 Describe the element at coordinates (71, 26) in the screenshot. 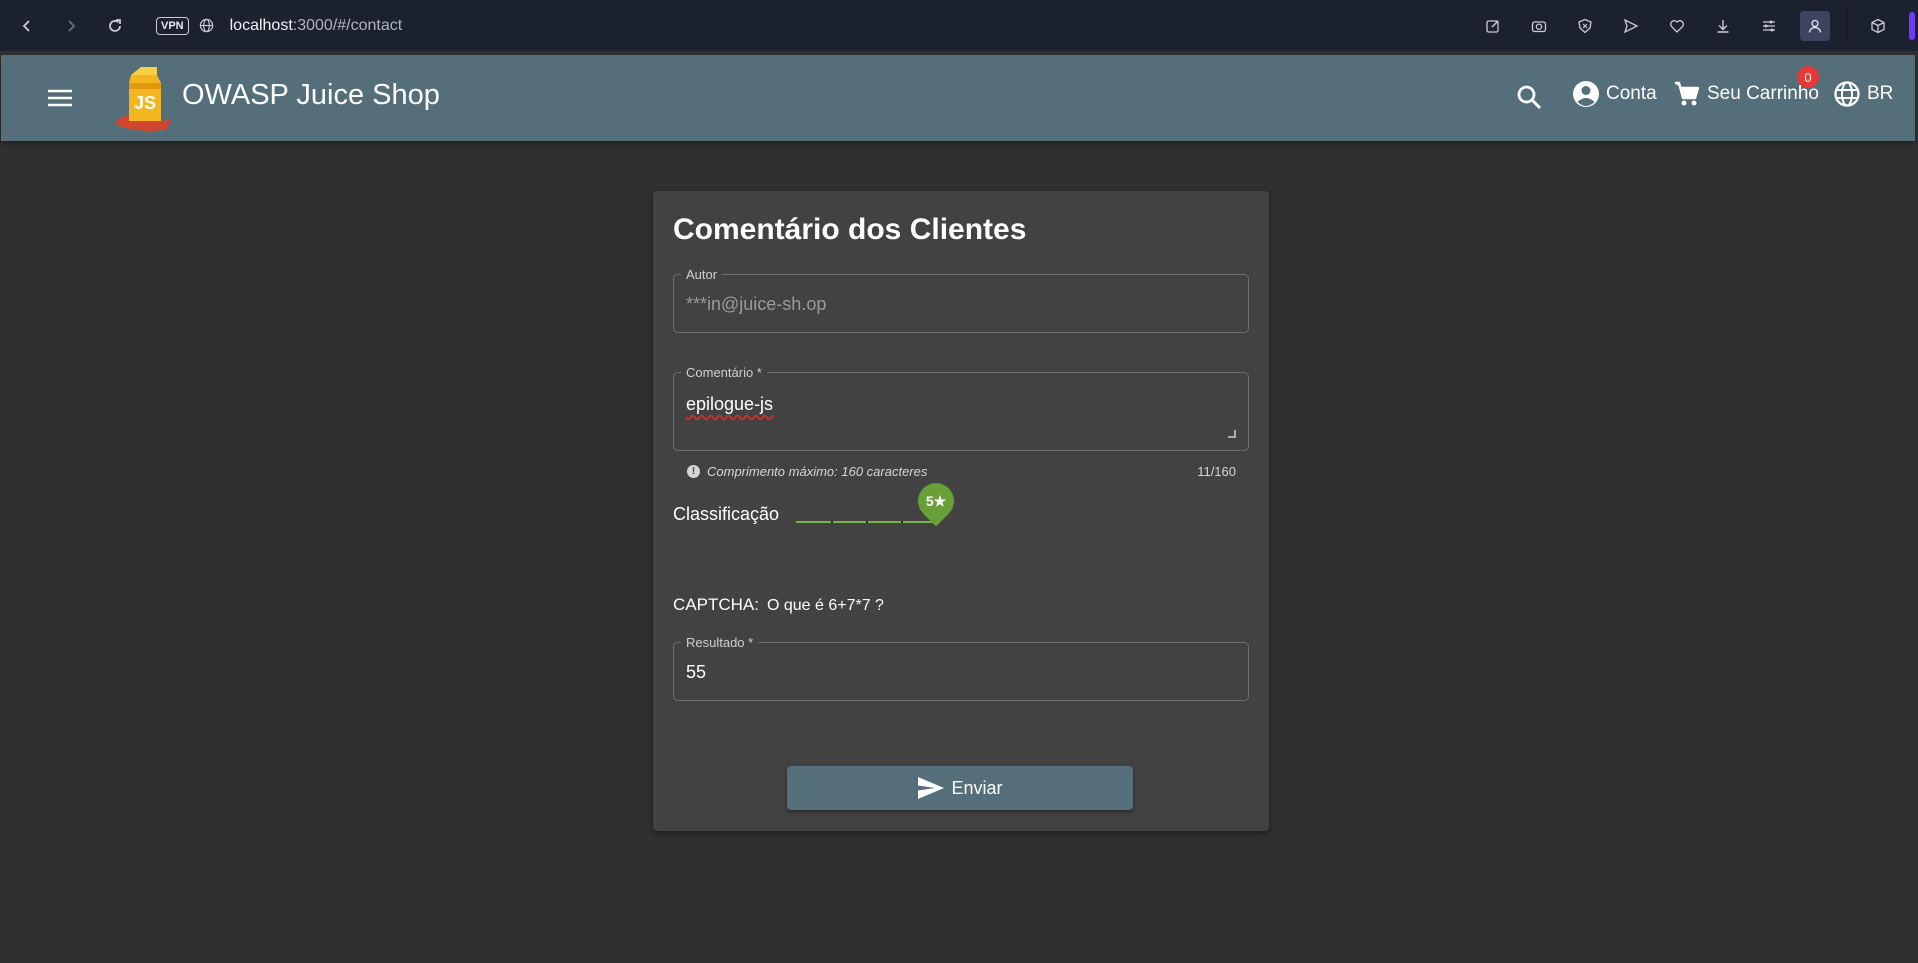

I see `forward-icon` at that location.